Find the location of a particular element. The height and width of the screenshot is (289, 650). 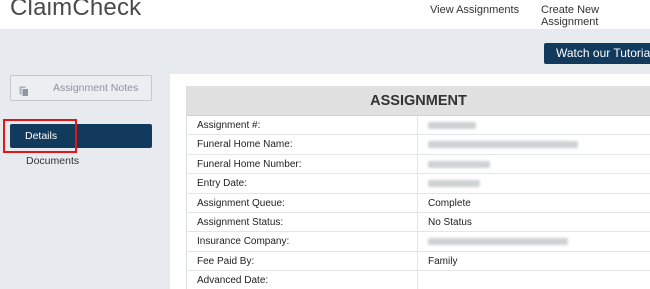

row-label: Insurance Company: is located at coordinates (243, 242).